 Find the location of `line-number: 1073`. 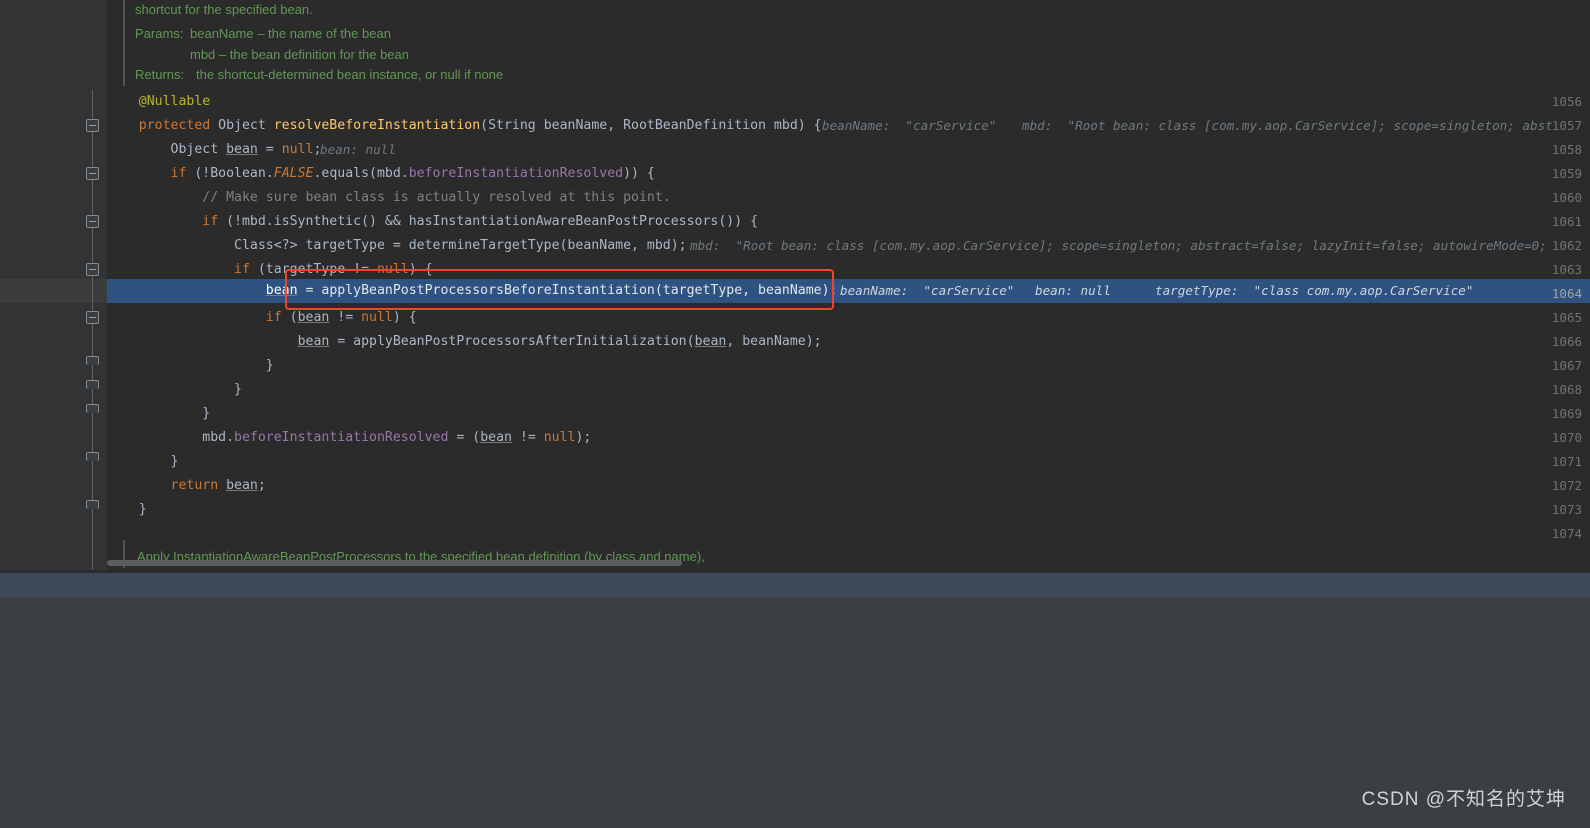

line-number: 1073 is located at coordinates (1566, 509).